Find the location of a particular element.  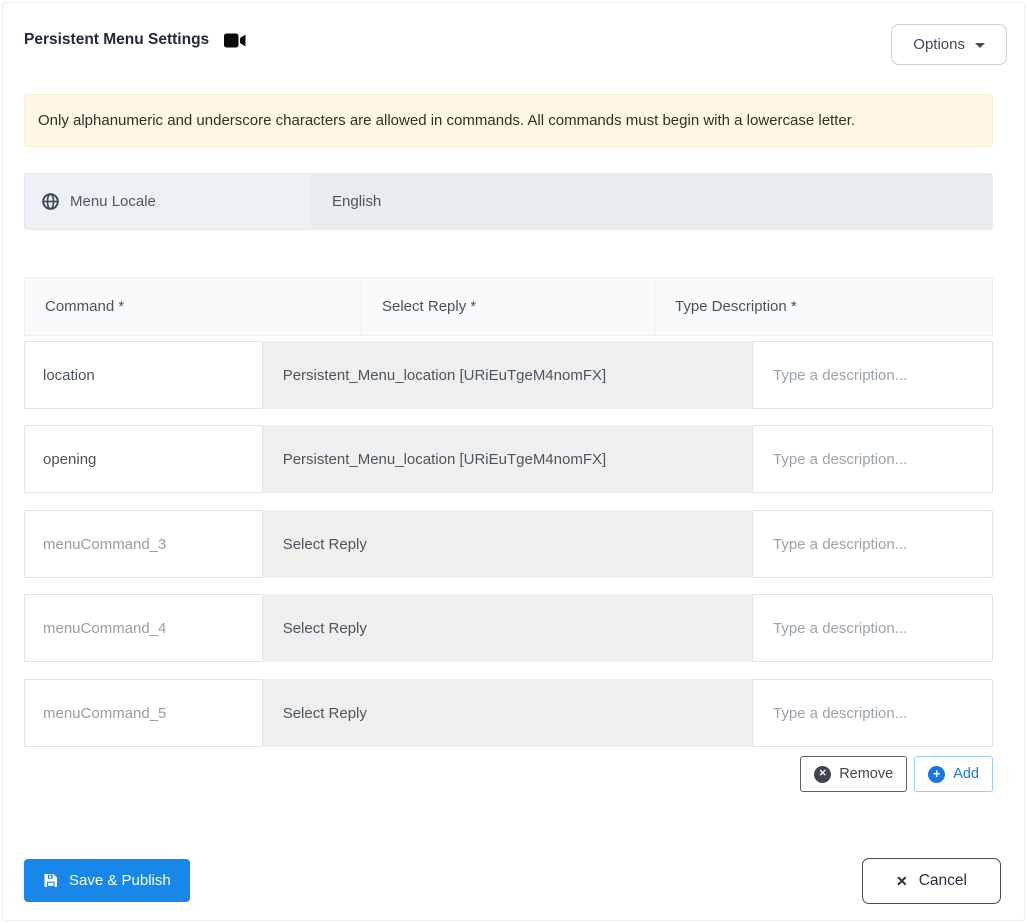

options-button: Options is located at coordinates (949, 44).